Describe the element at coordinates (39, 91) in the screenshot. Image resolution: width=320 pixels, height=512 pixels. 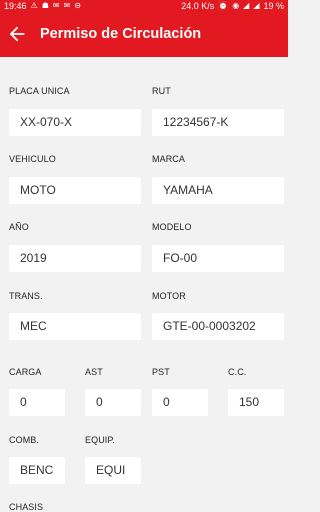
I see `placa-label: PLACA UNICA` at that location.